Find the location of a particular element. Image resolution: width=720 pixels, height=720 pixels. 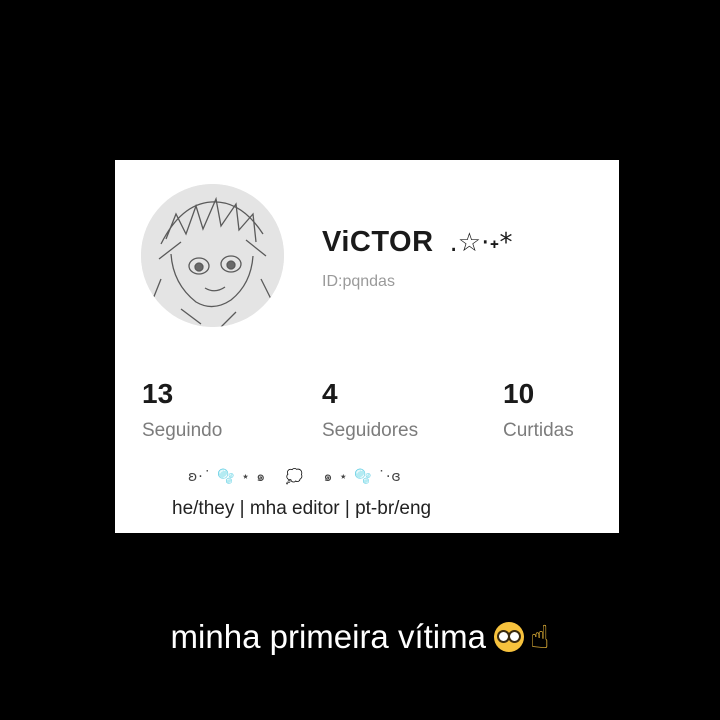

profile-name: ViCTOR is located at coordinates (378, 242).